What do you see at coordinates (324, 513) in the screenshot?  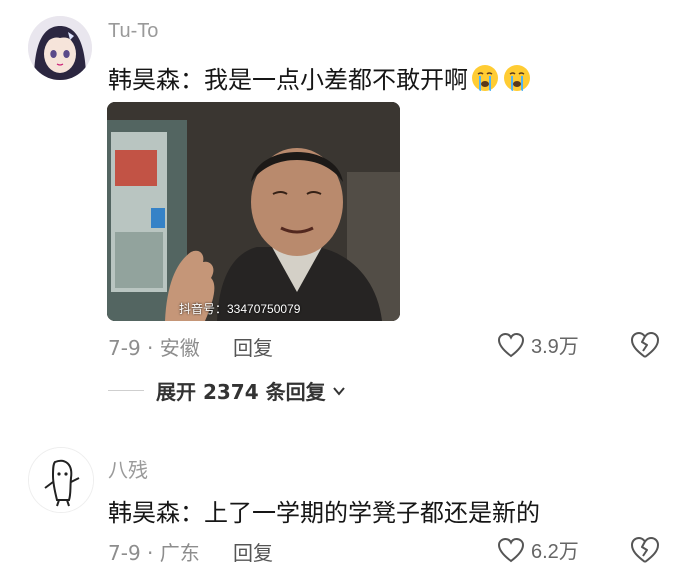 I see `comment-text: 韩昊森：上了一学期的学凳子都还是新的` at bounding box center [324, 513].